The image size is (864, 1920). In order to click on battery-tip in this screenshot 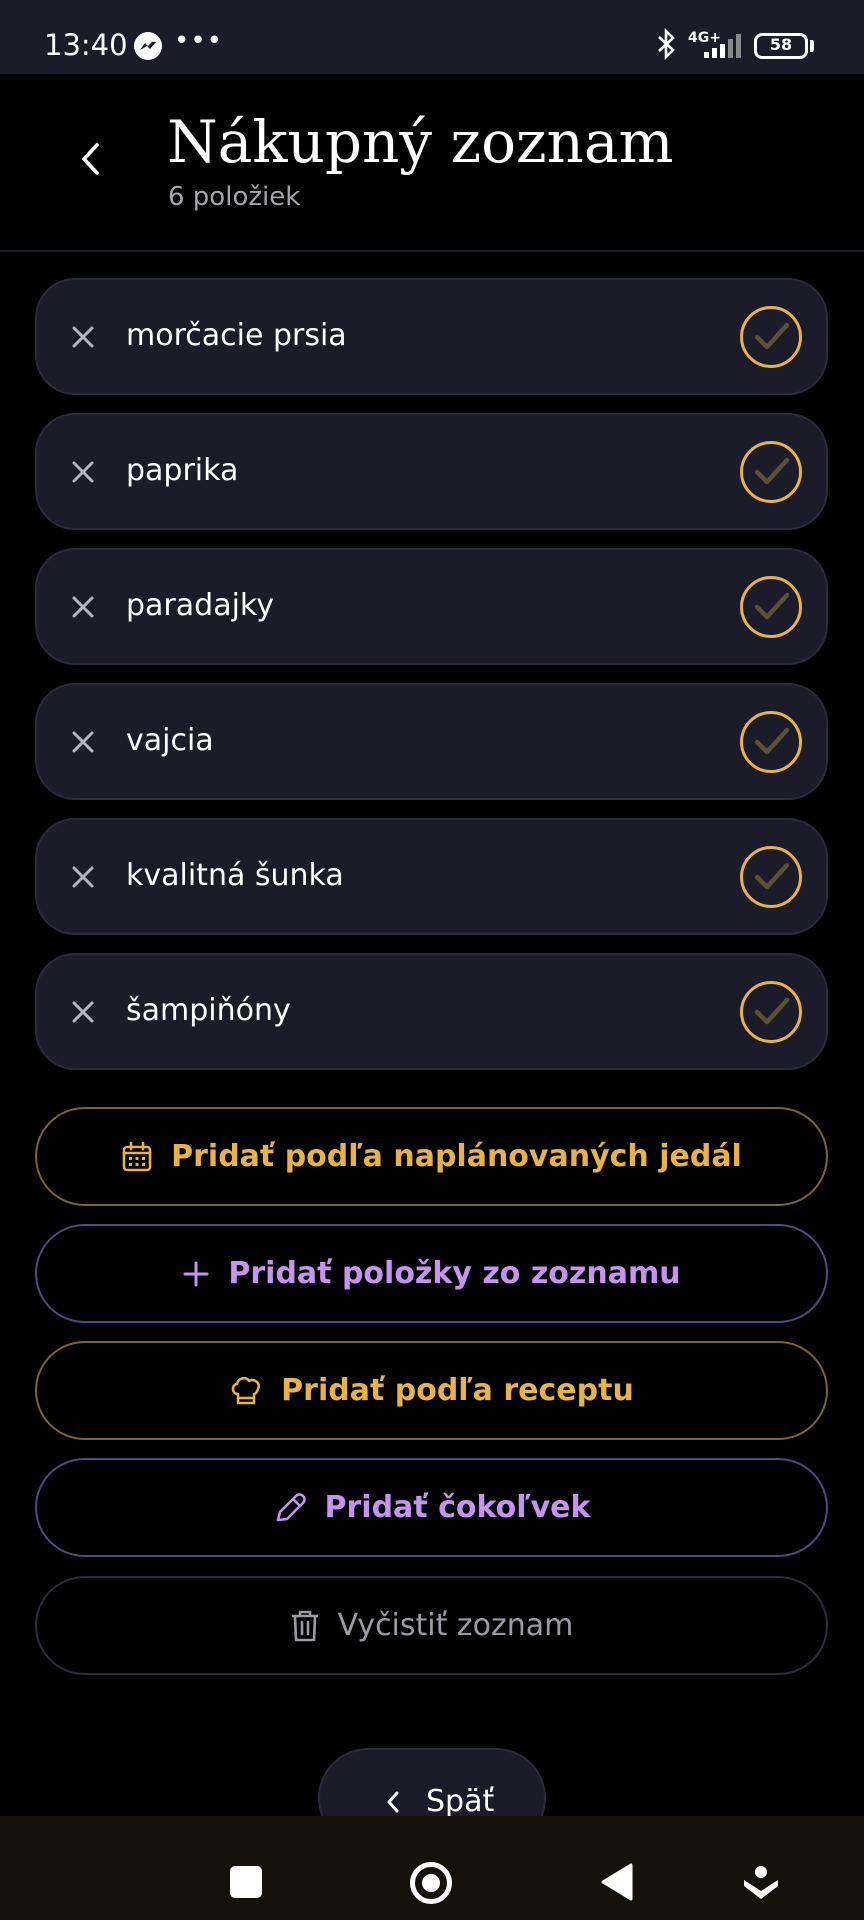, I will do `click(812, 46)`.